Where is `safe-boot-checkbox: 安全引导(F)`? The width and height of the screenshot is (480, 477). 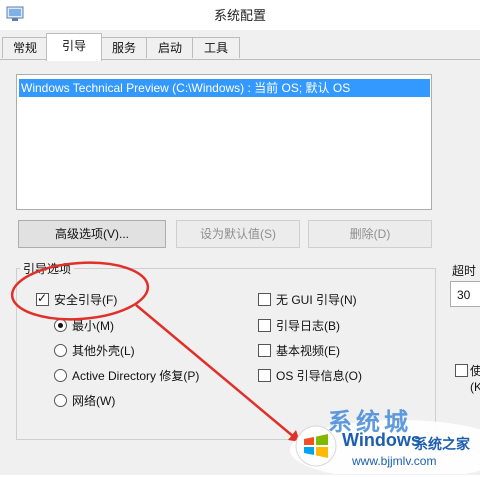
safe-boot-checkbox: 安全引导(F) is located at coordinates (76, 299).